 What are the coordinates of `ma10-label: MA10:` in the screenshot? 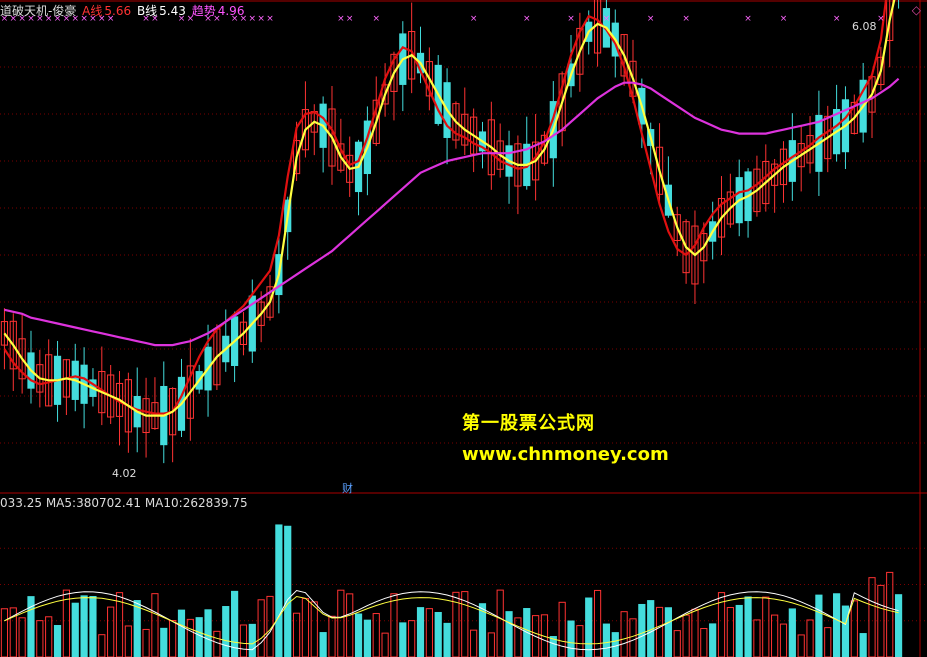 It's located at (163, 503).